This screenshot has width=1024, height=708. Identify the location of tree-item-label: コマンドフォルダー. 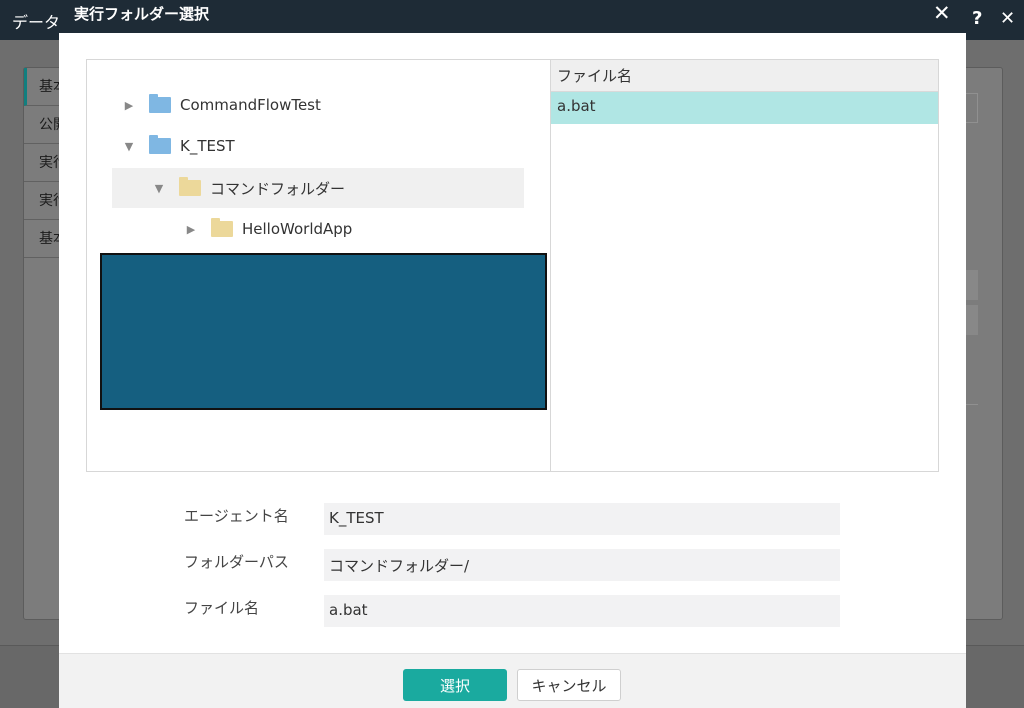
(278, 188).